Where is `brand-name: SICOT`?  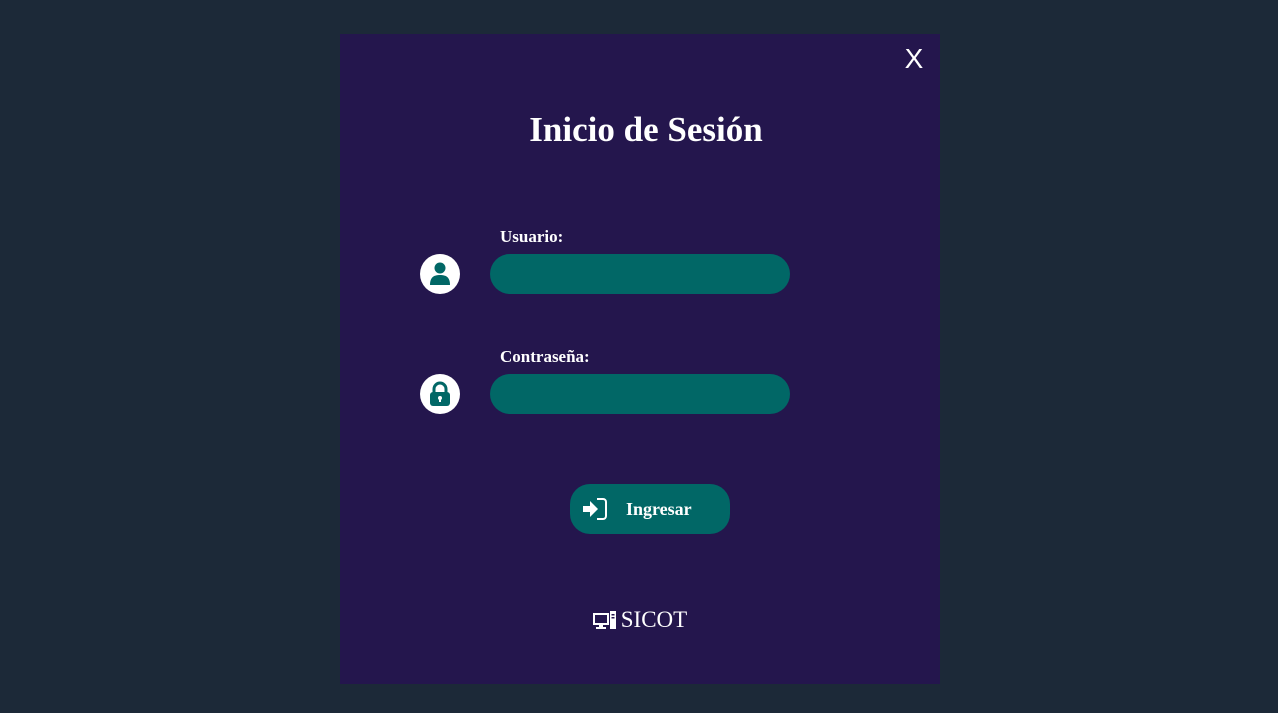 brand-name: SICOT is located at coordinates (654, 619).